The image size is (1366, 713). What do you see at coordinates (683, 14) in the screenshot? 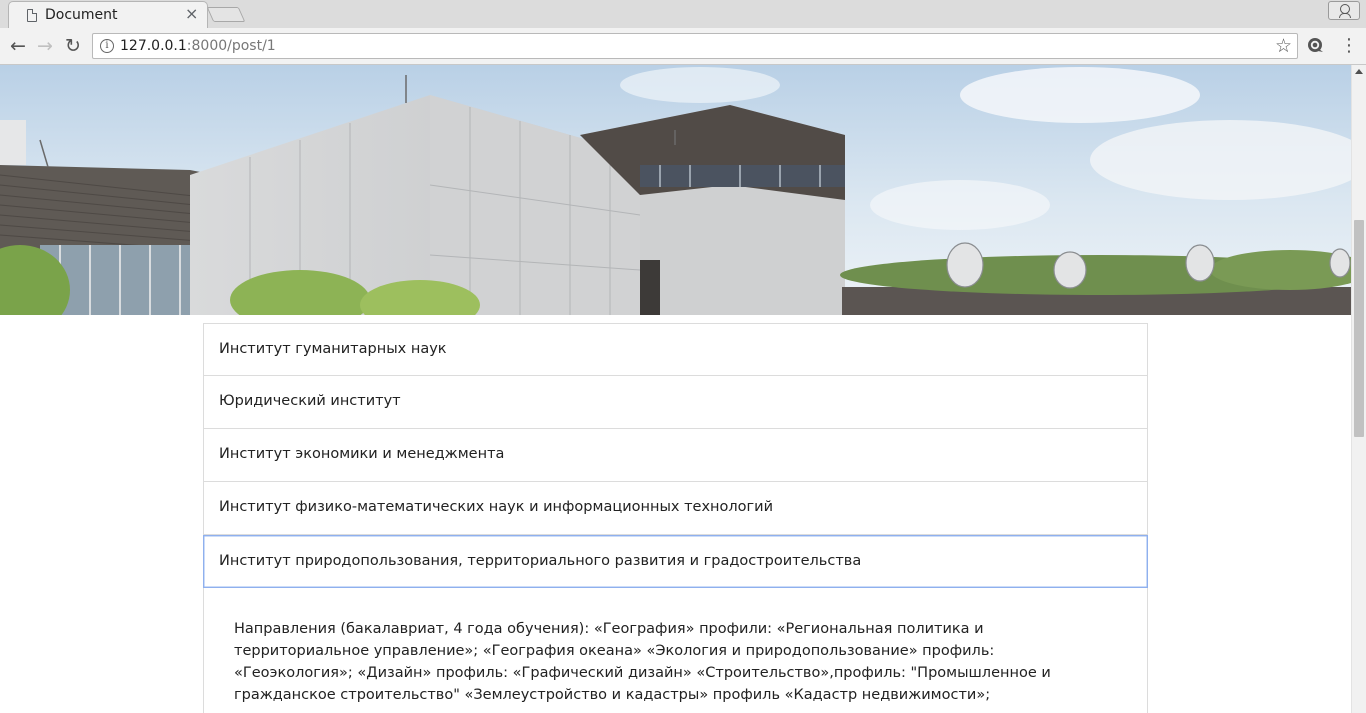
I see `browser-tabstrip: Document ×` at bounding box center [683, 14].